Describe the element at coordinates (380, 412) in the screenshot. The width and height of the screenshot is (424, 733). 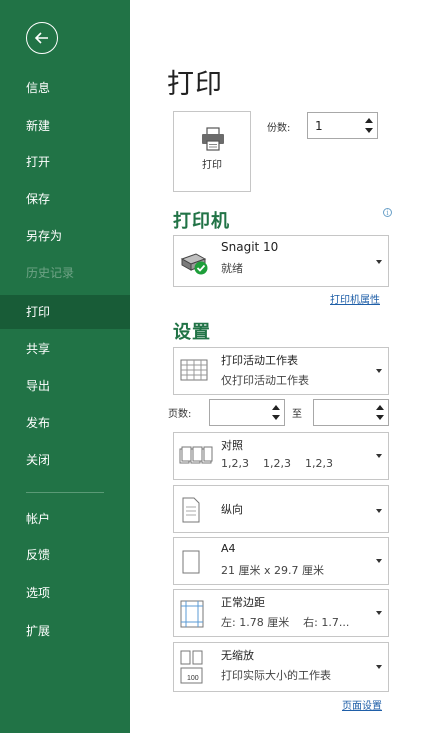
I see `pages-to-spinner` at that location.